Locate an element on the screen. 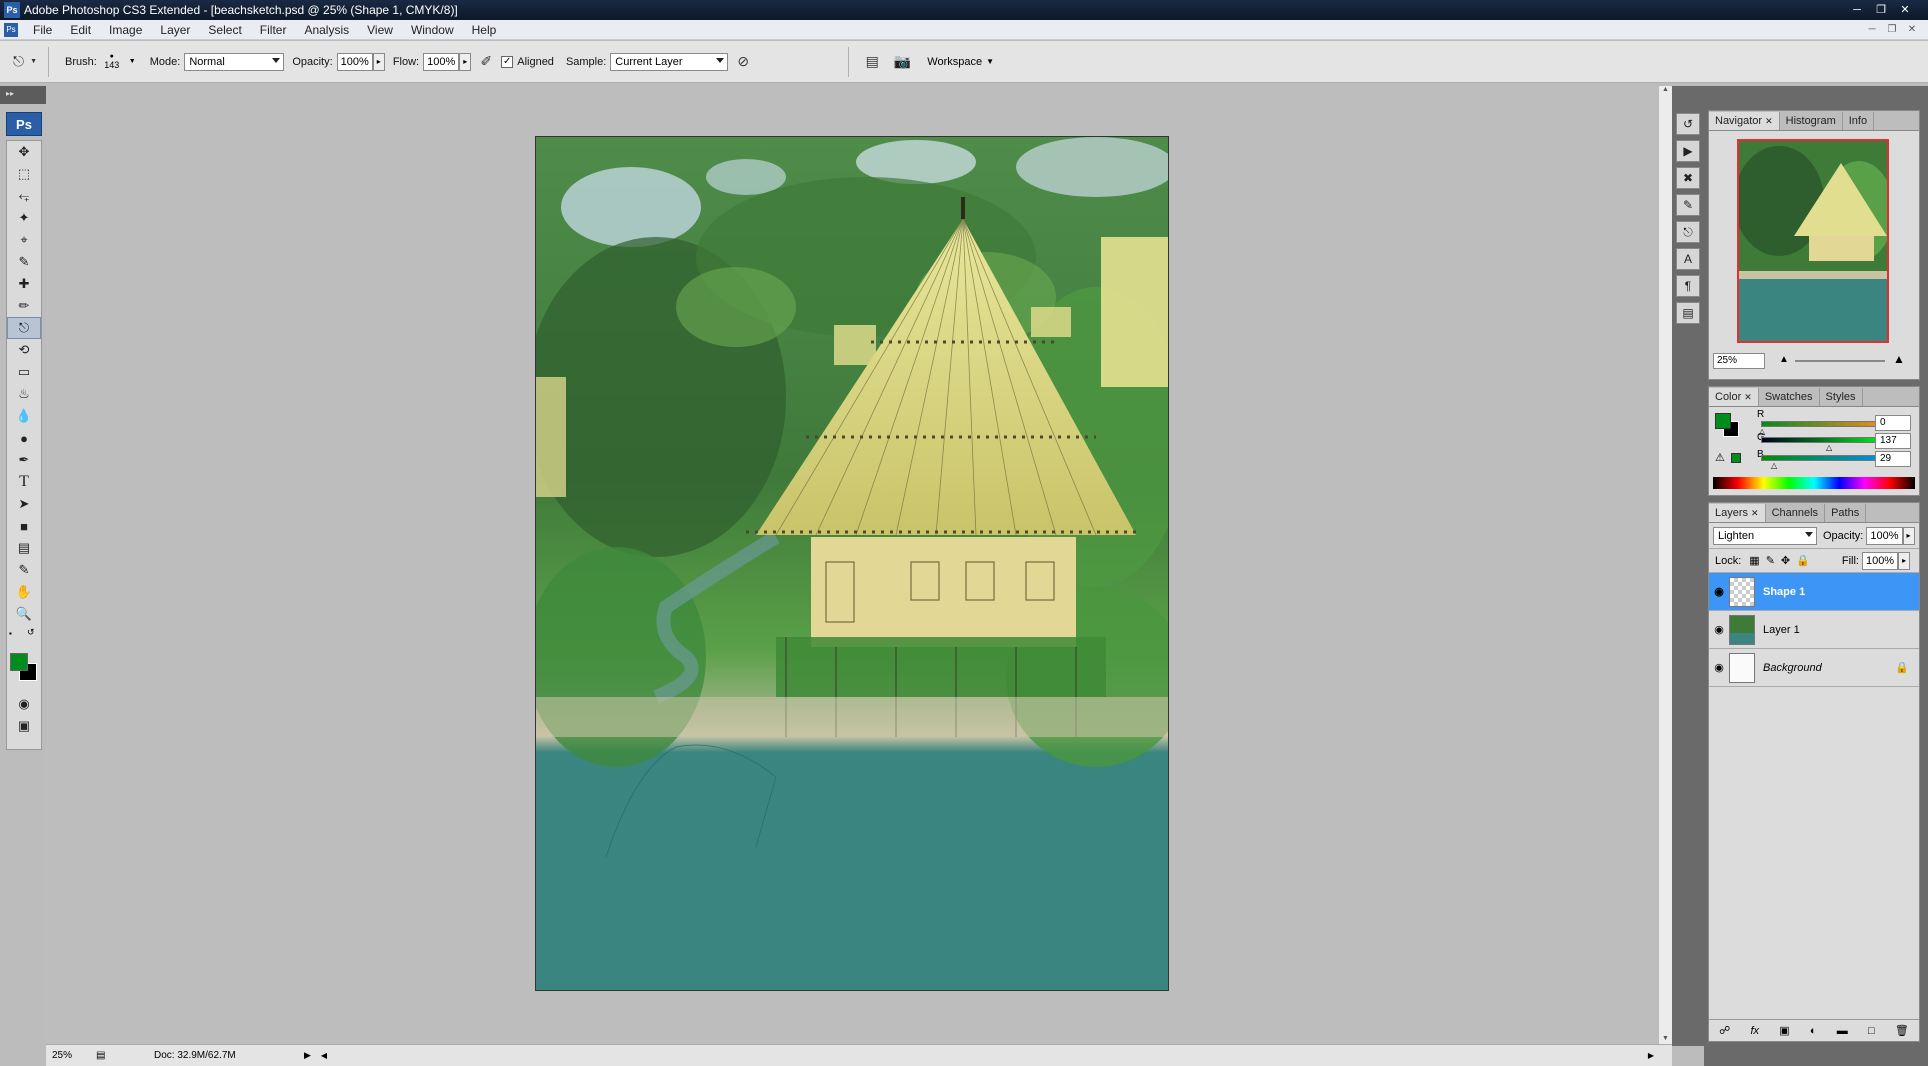 The width and height of the screenshot is (1928, 1066). foreground-color-swatch is located at coordinates (19, 662).